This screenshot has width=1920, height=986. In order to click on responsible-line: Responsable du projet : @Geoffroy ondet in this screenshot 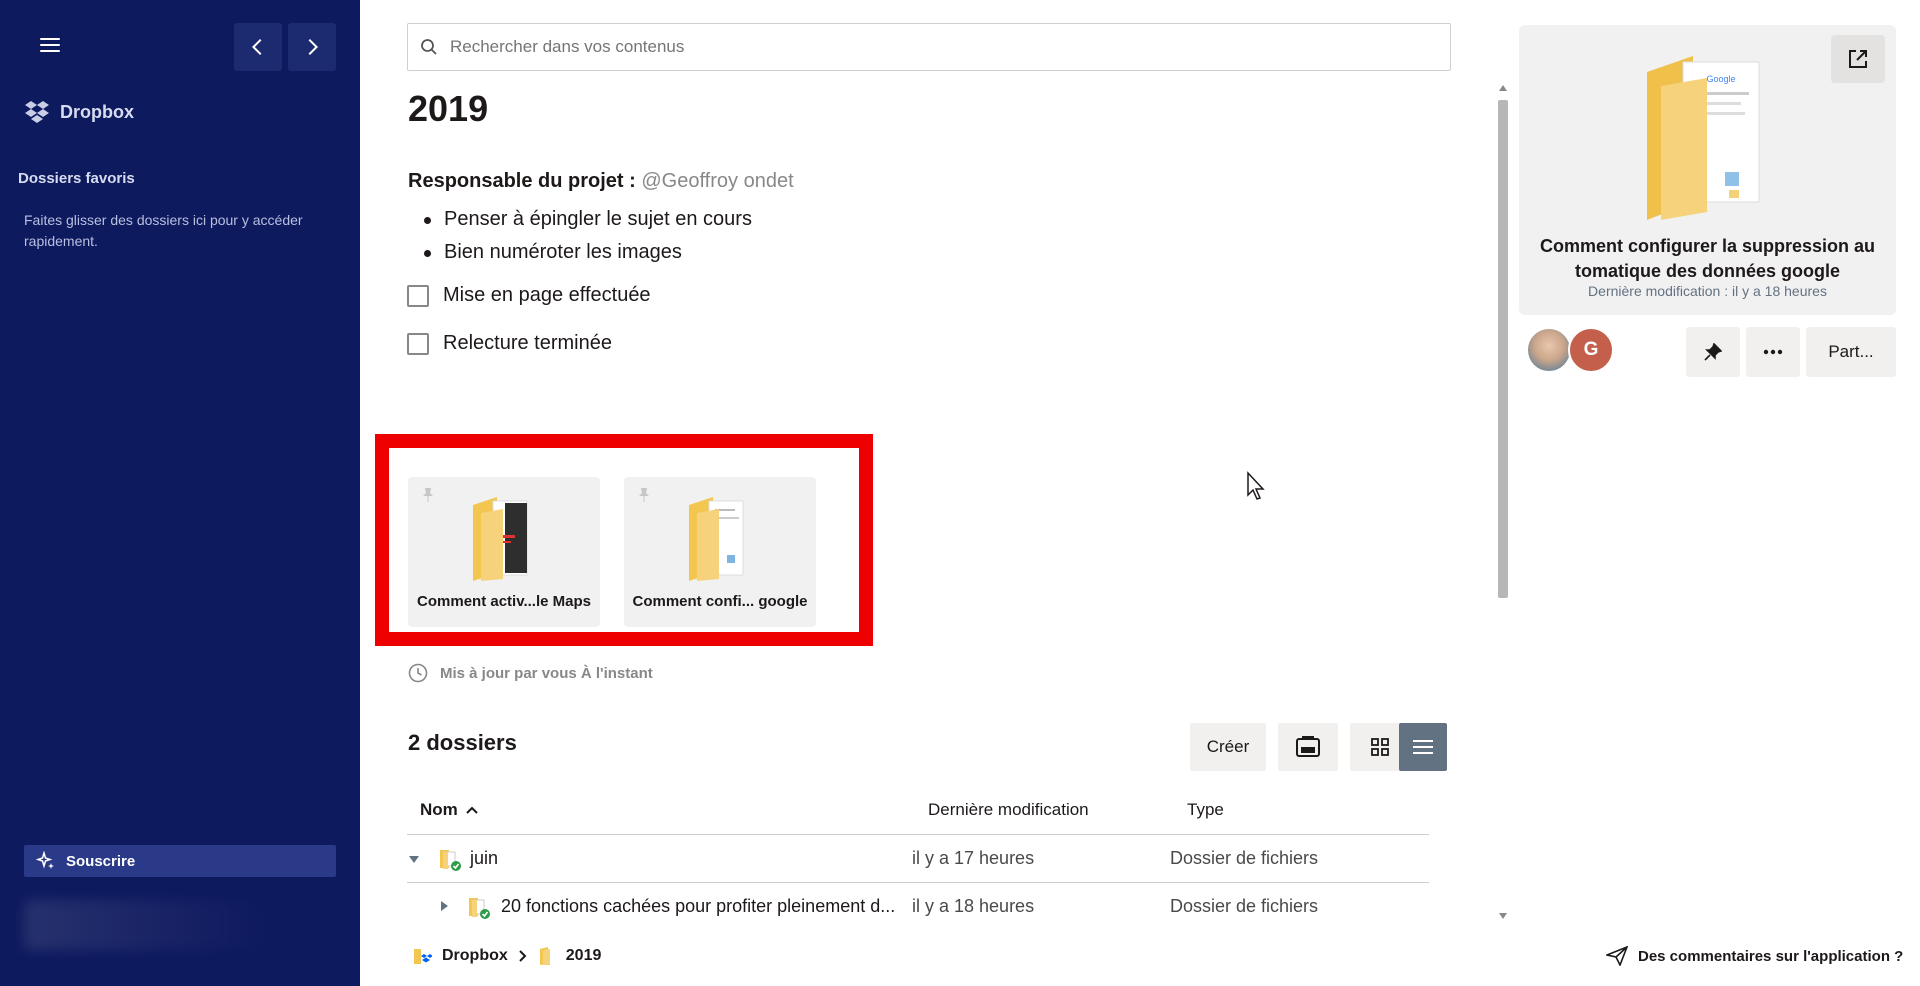, I will do `click(601, 181)`.